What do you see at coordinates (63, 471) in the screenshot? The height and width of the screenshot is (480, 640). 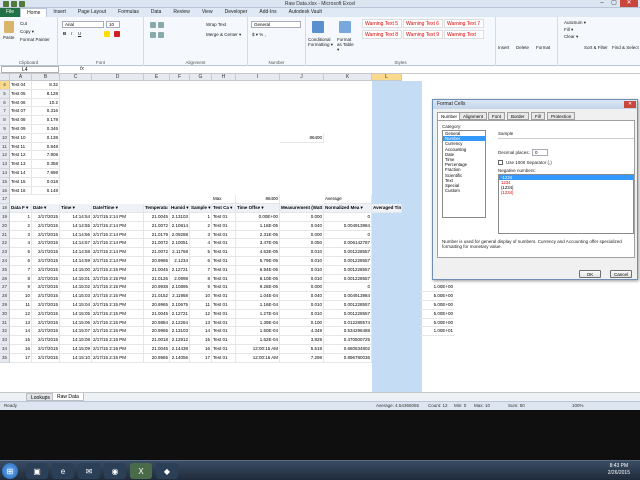 I see `ie-icon: e` at bounding box center [63, 471].